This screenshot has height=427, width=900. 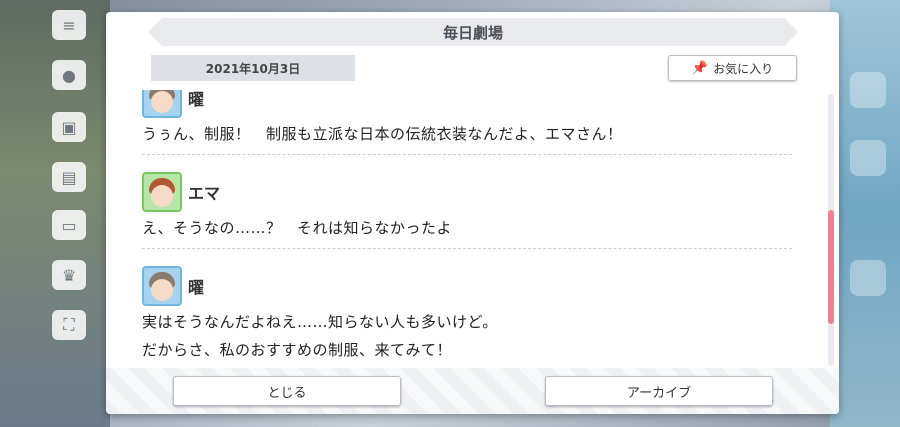 I want to click on monitor-icon: ▭, so click(x=69, y=225).